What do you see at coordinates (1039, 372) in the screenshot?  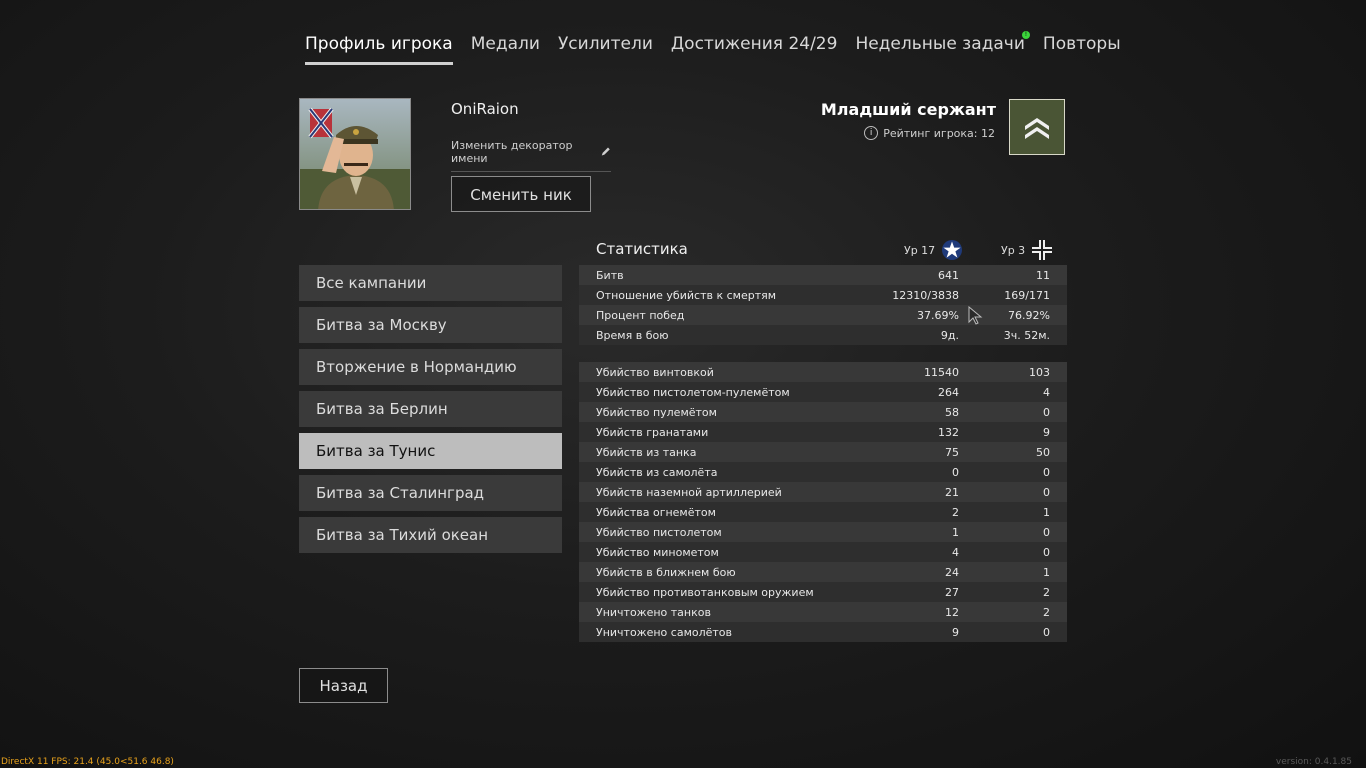 I see `stat-value-axis: 103` at bounding box center [1039, 372].